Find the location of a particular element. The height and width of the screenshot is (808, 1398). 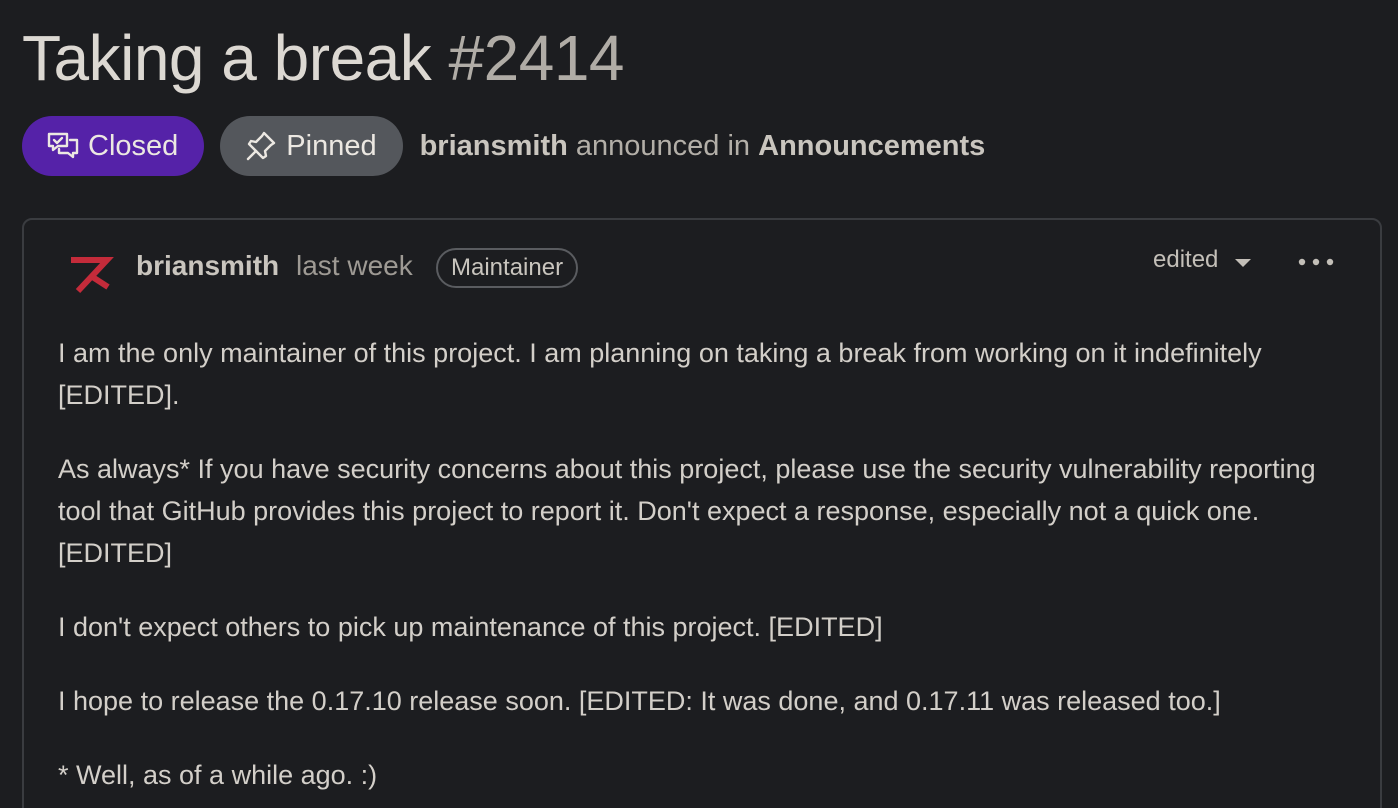

edited-label: edited is located at coordinates (1186, 259).